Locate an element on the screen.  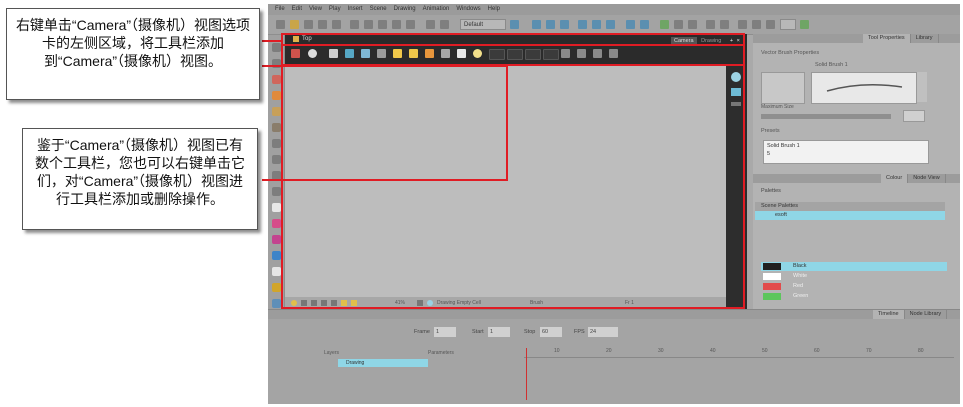
menu-scene: Scene is located at coordinates (378, 9).